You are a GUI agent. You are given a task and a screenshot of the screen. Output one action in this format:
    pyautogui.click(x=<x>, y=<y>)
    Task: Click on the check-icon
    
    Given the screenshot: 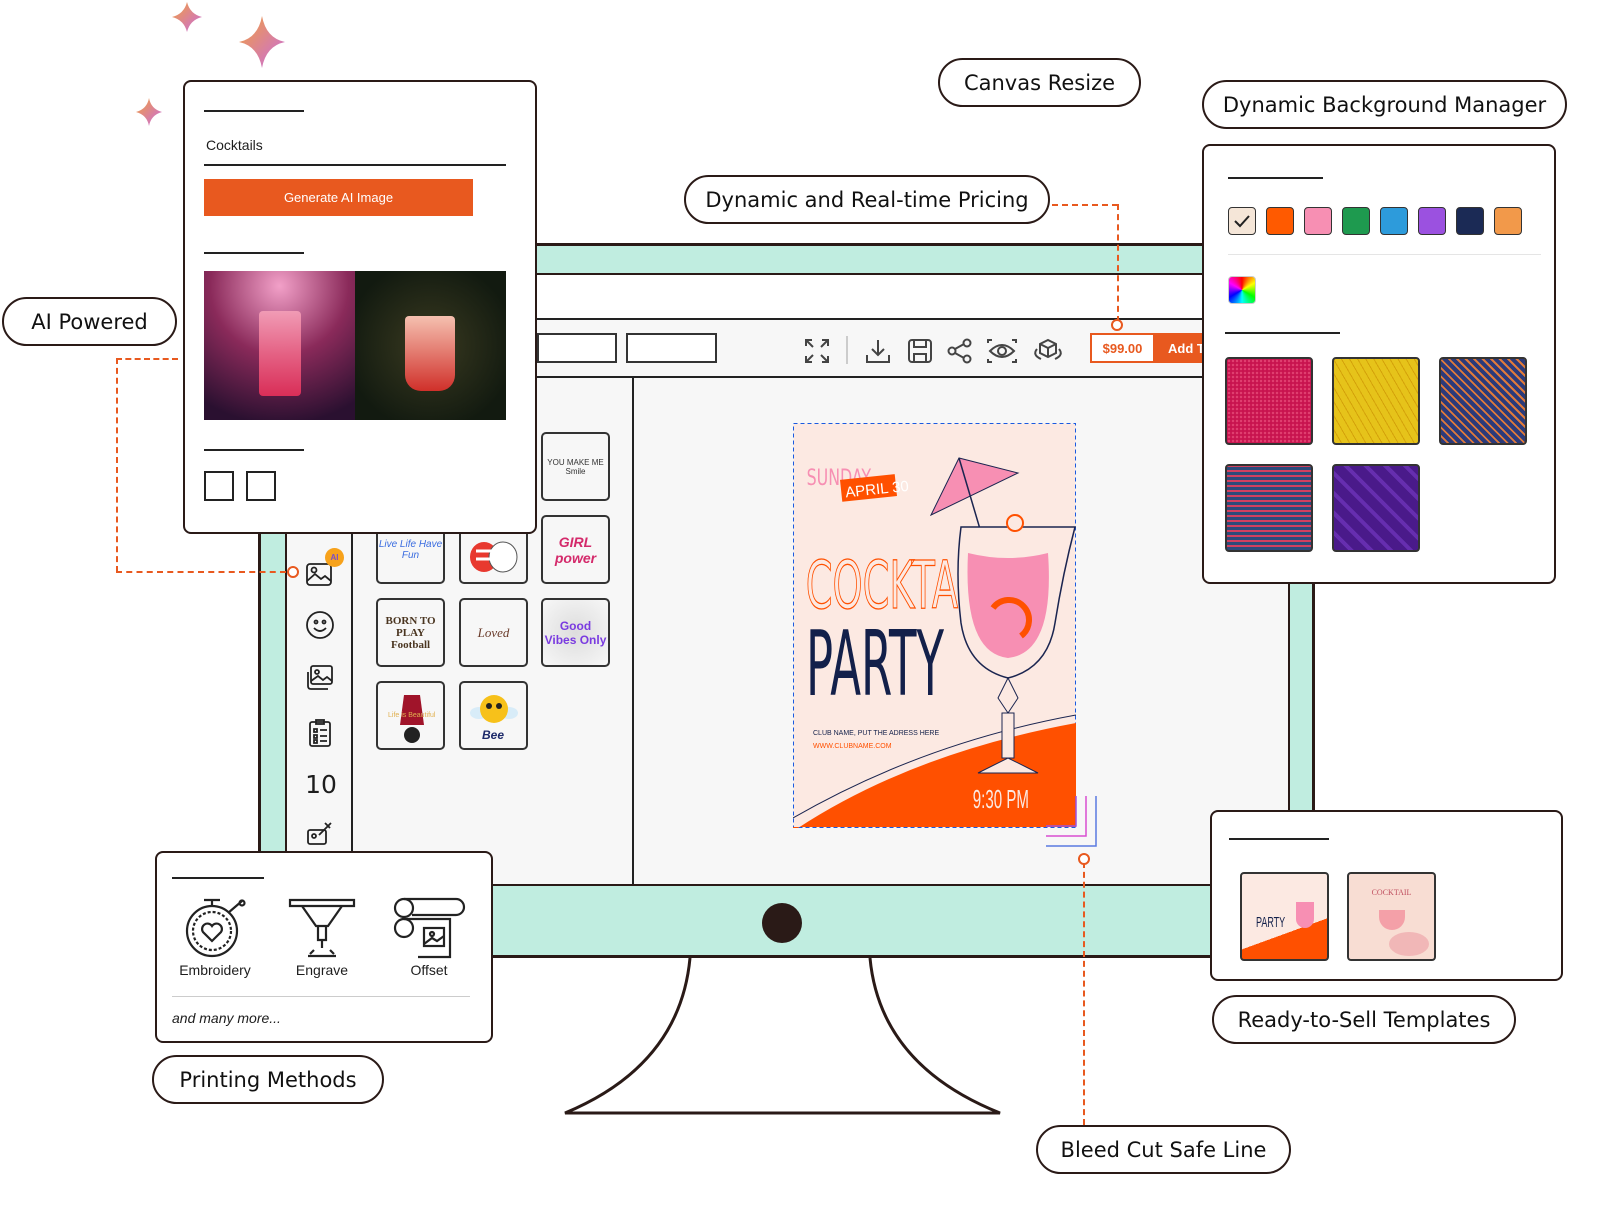 What is the action you would take?
    pyautogui.click(x=1242, y=221)
    